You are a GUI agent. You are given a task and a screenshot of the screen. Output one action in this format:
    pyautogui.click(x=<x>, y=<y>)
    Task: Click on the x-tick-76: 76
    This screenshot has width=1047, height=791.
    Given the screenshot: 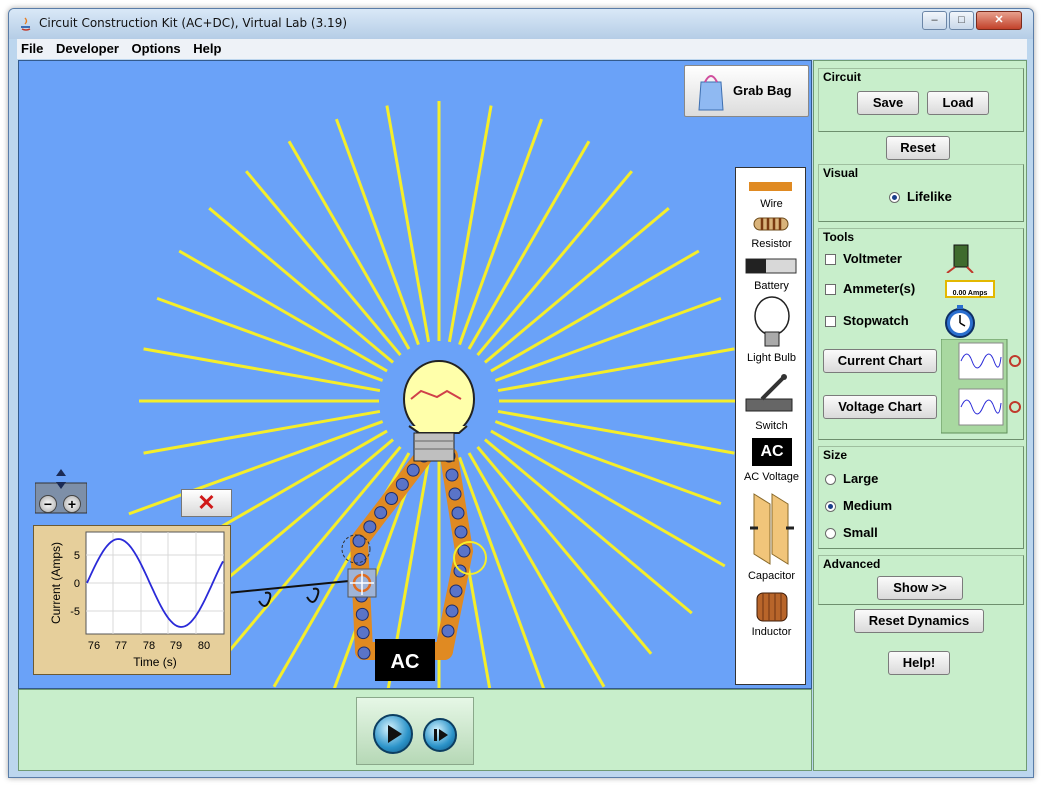 What is the action you would take?
    pyautogui.click(x=94, y=646)
    